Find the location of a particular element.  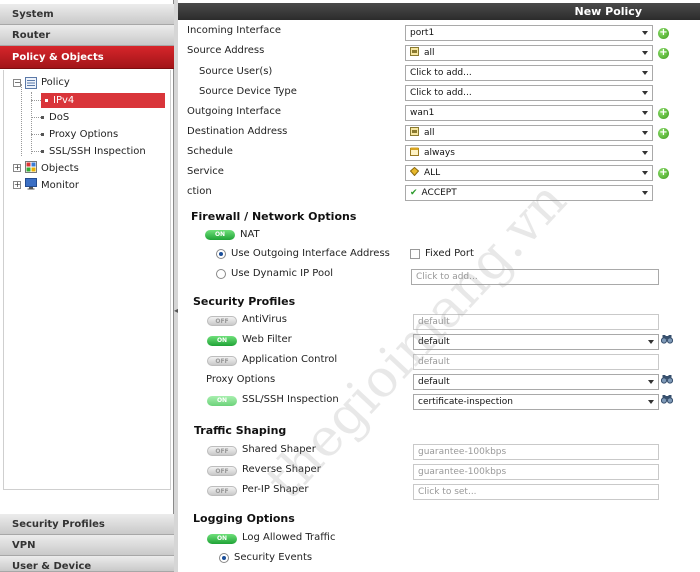

security-profiles-heading: Security Profiles is located at coordinates (244, 301).